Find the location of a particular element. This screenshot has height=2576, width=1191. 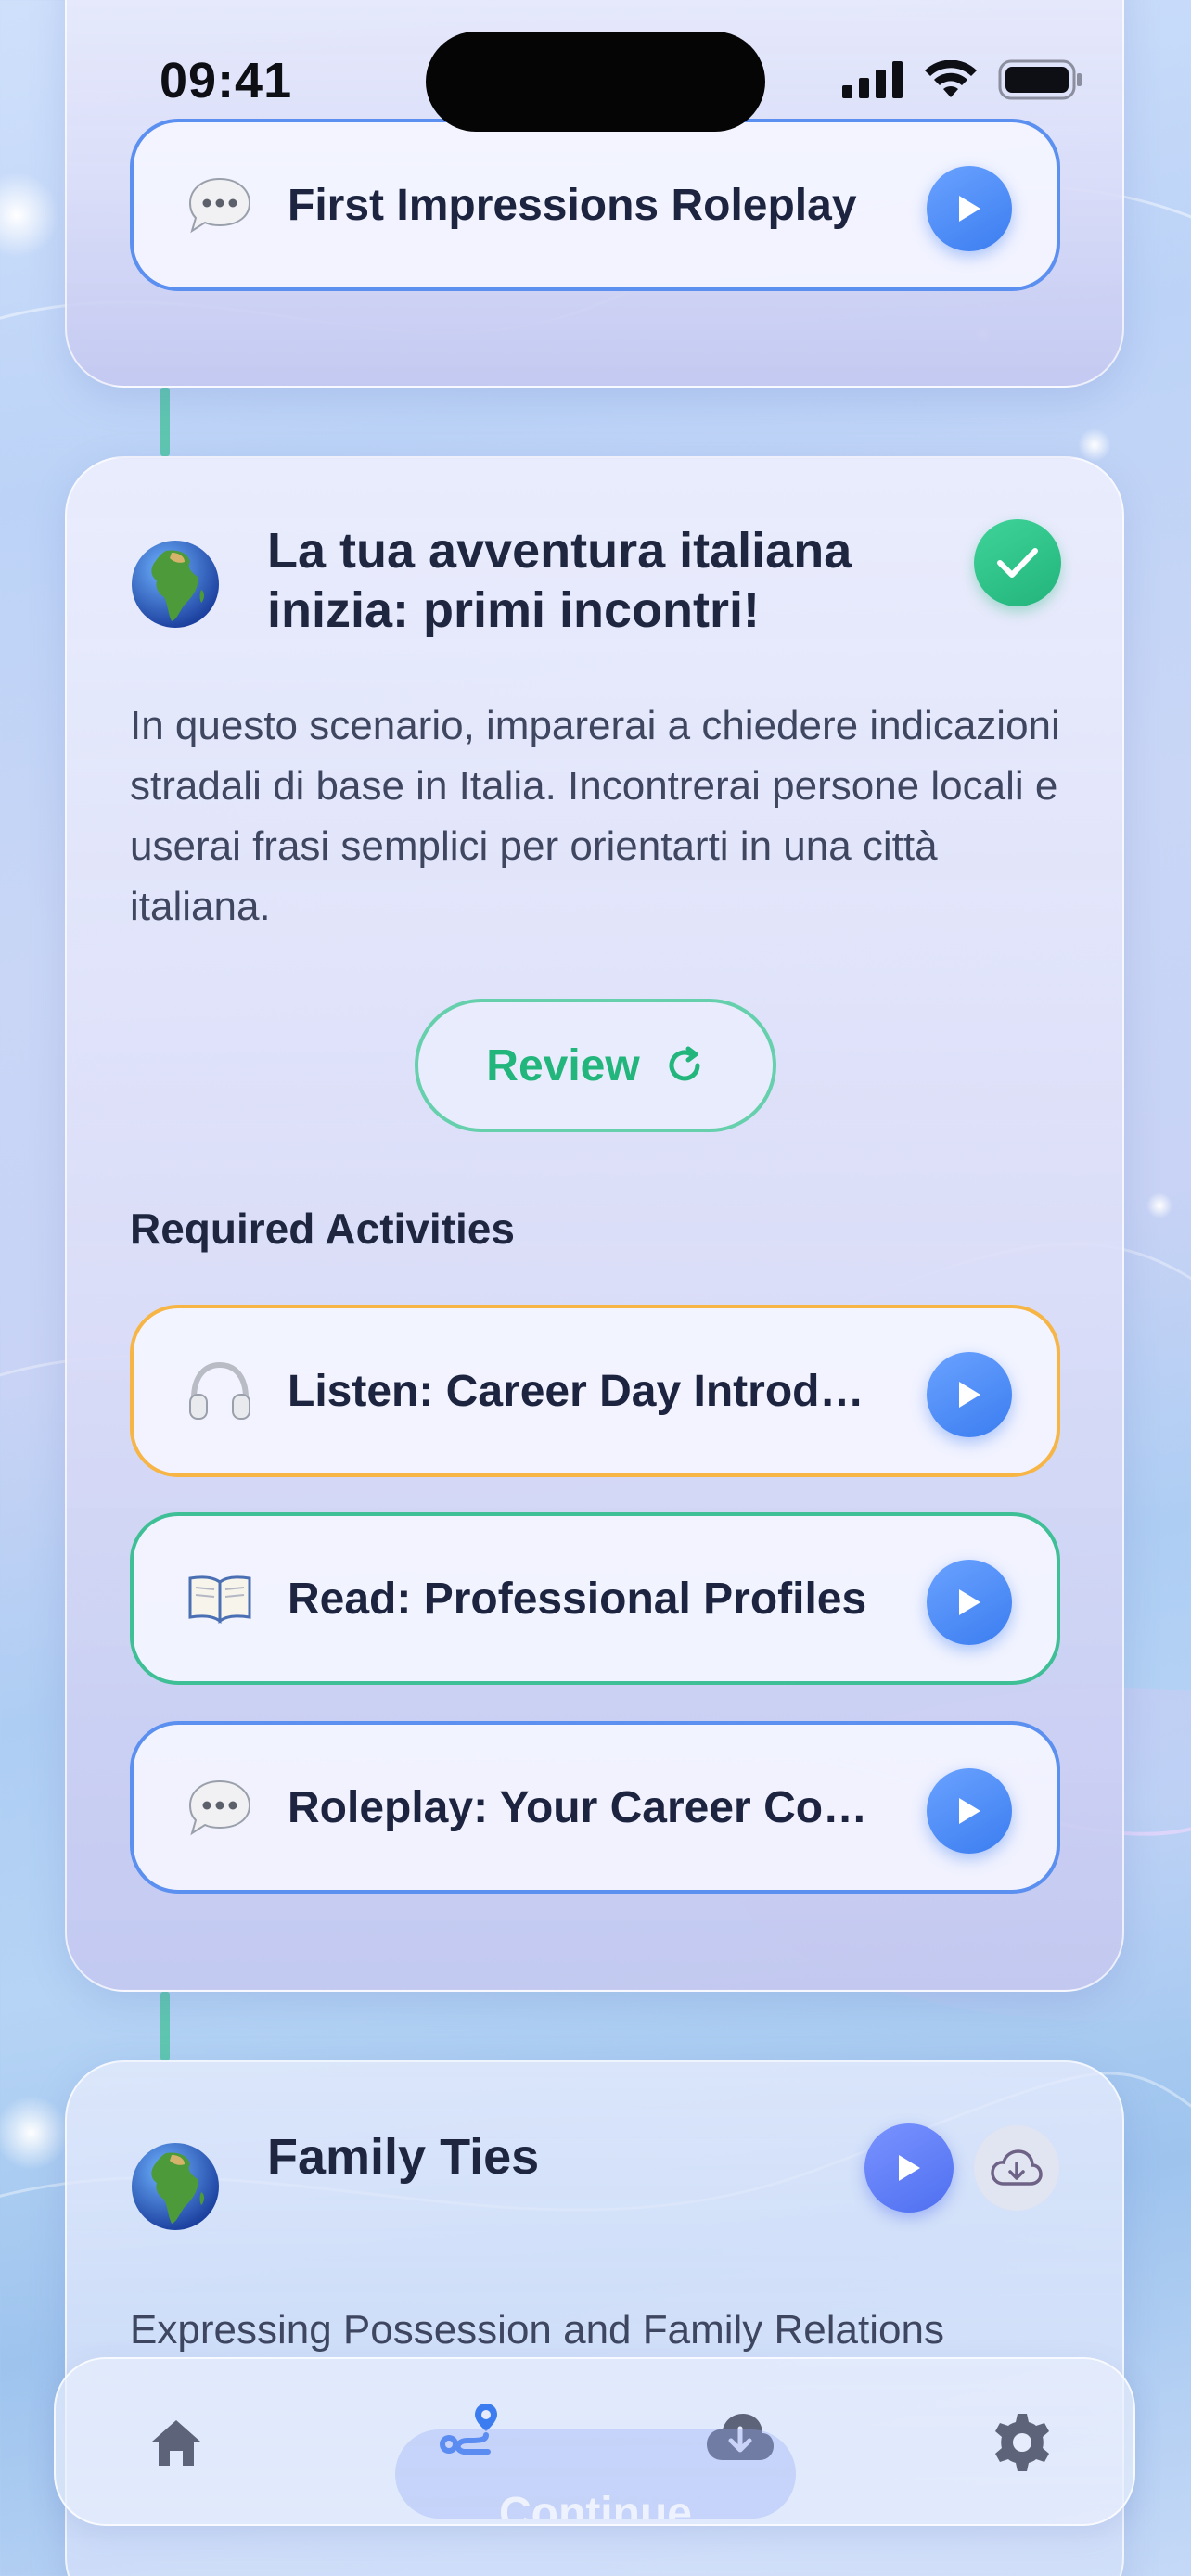

open-book-icon is located at coordinates (220, 1599).